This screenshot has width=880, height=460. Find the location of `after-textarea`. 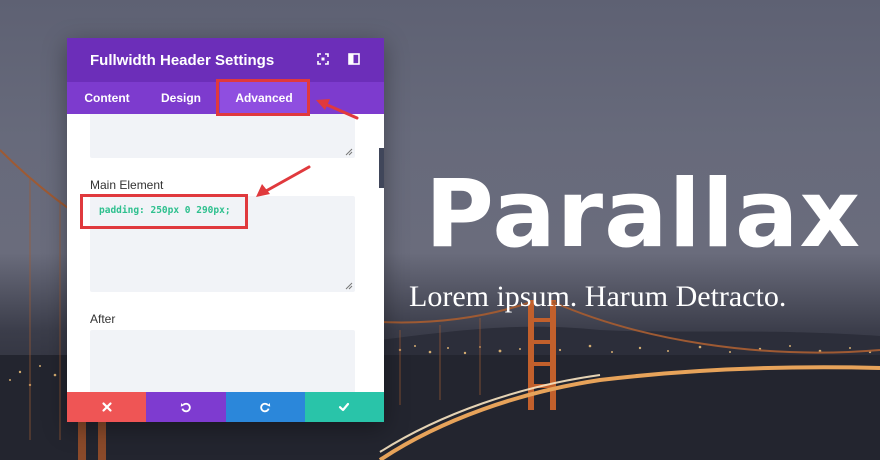

after-textarea is located at coordinates (222, 361).